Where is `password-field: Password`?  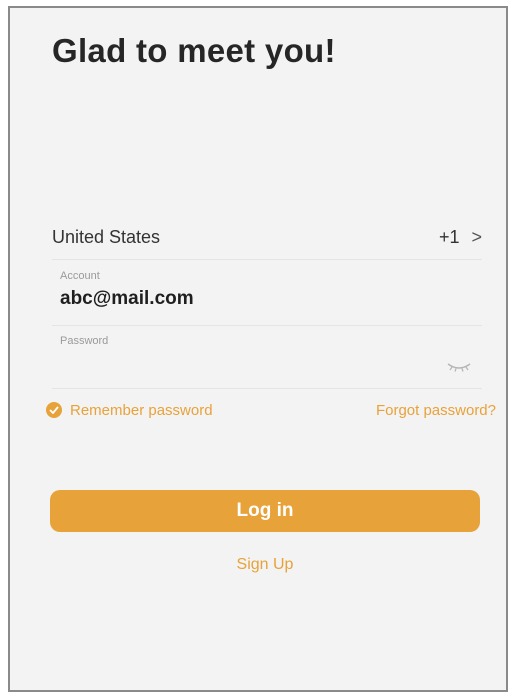 password-field: Password is located at coordinates (267, 360).